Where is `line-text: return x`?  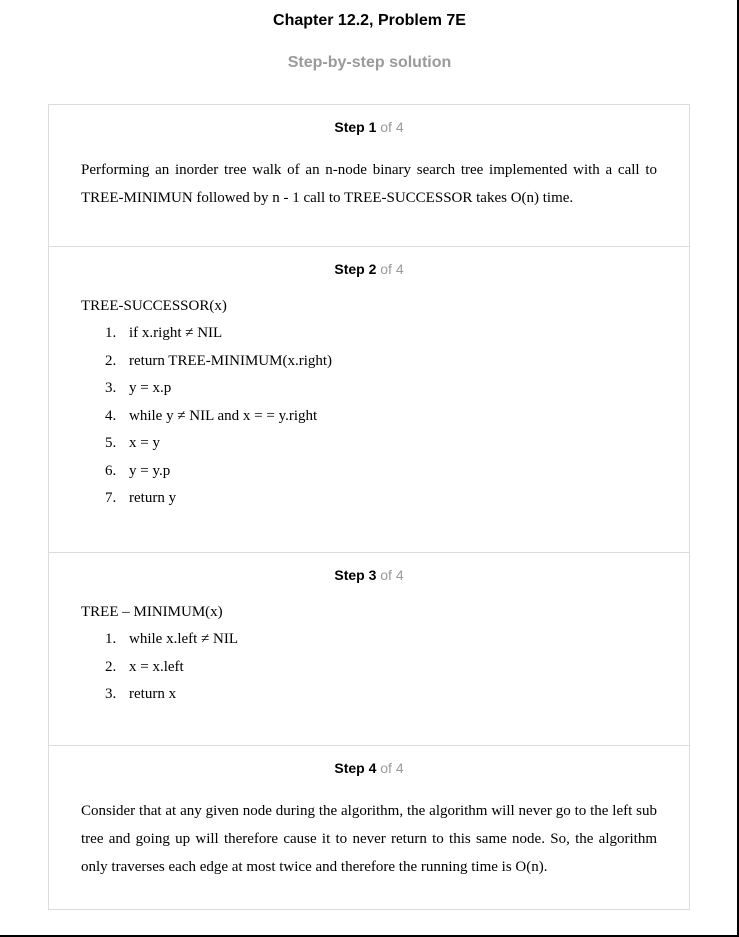
line-text: return x is located at coordinates (153, 694).